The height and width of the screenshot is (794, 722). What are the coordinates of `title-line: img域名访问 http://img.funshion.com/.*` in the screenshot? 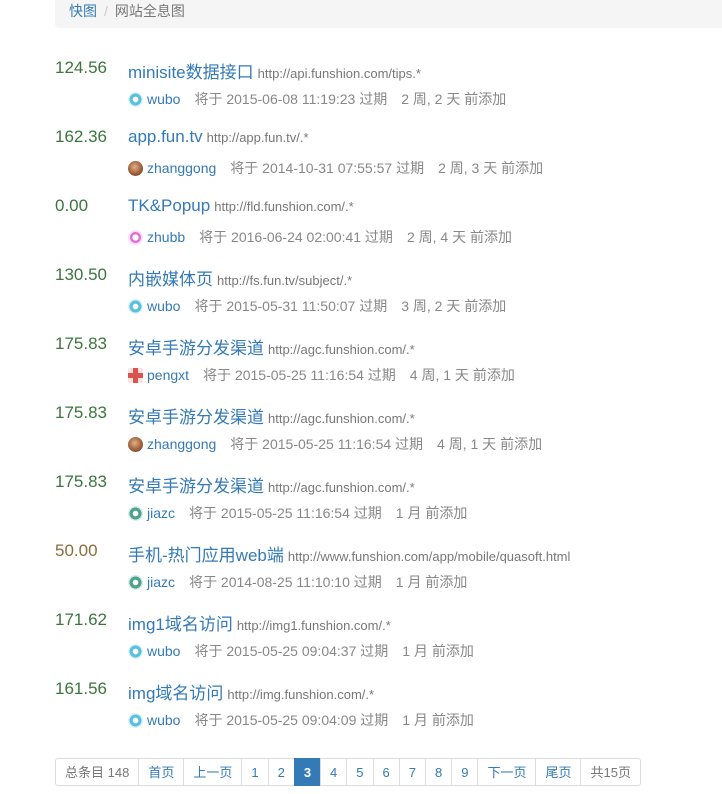 It's located at (251, 691).